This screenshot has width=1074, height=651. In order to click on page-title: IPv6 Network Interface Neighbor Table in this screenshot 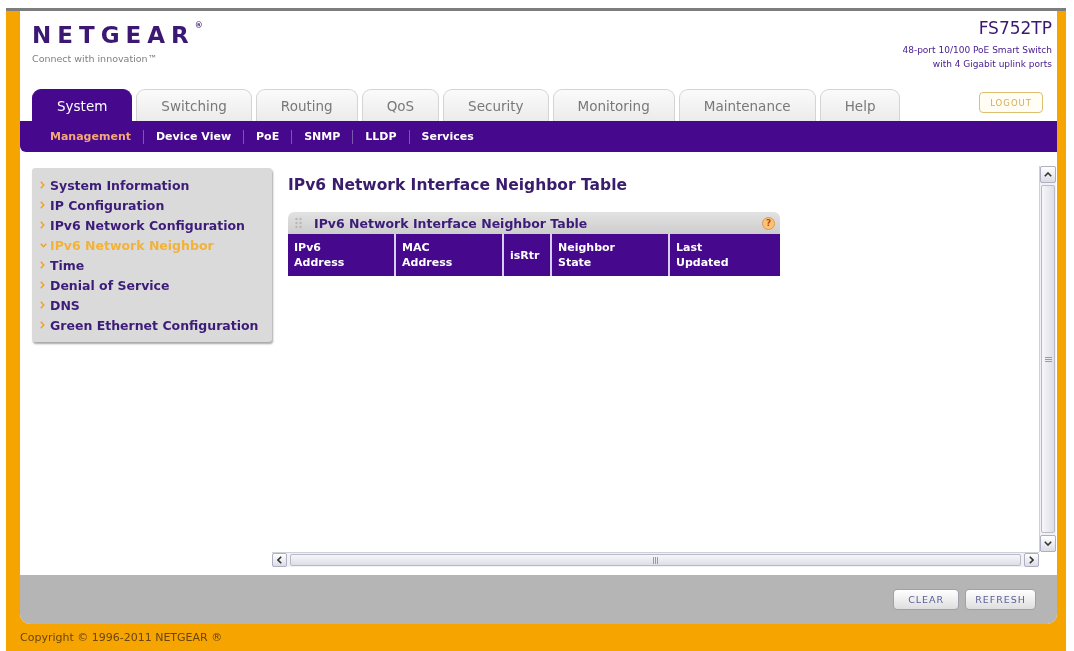, I will do `click(457, 185)`.